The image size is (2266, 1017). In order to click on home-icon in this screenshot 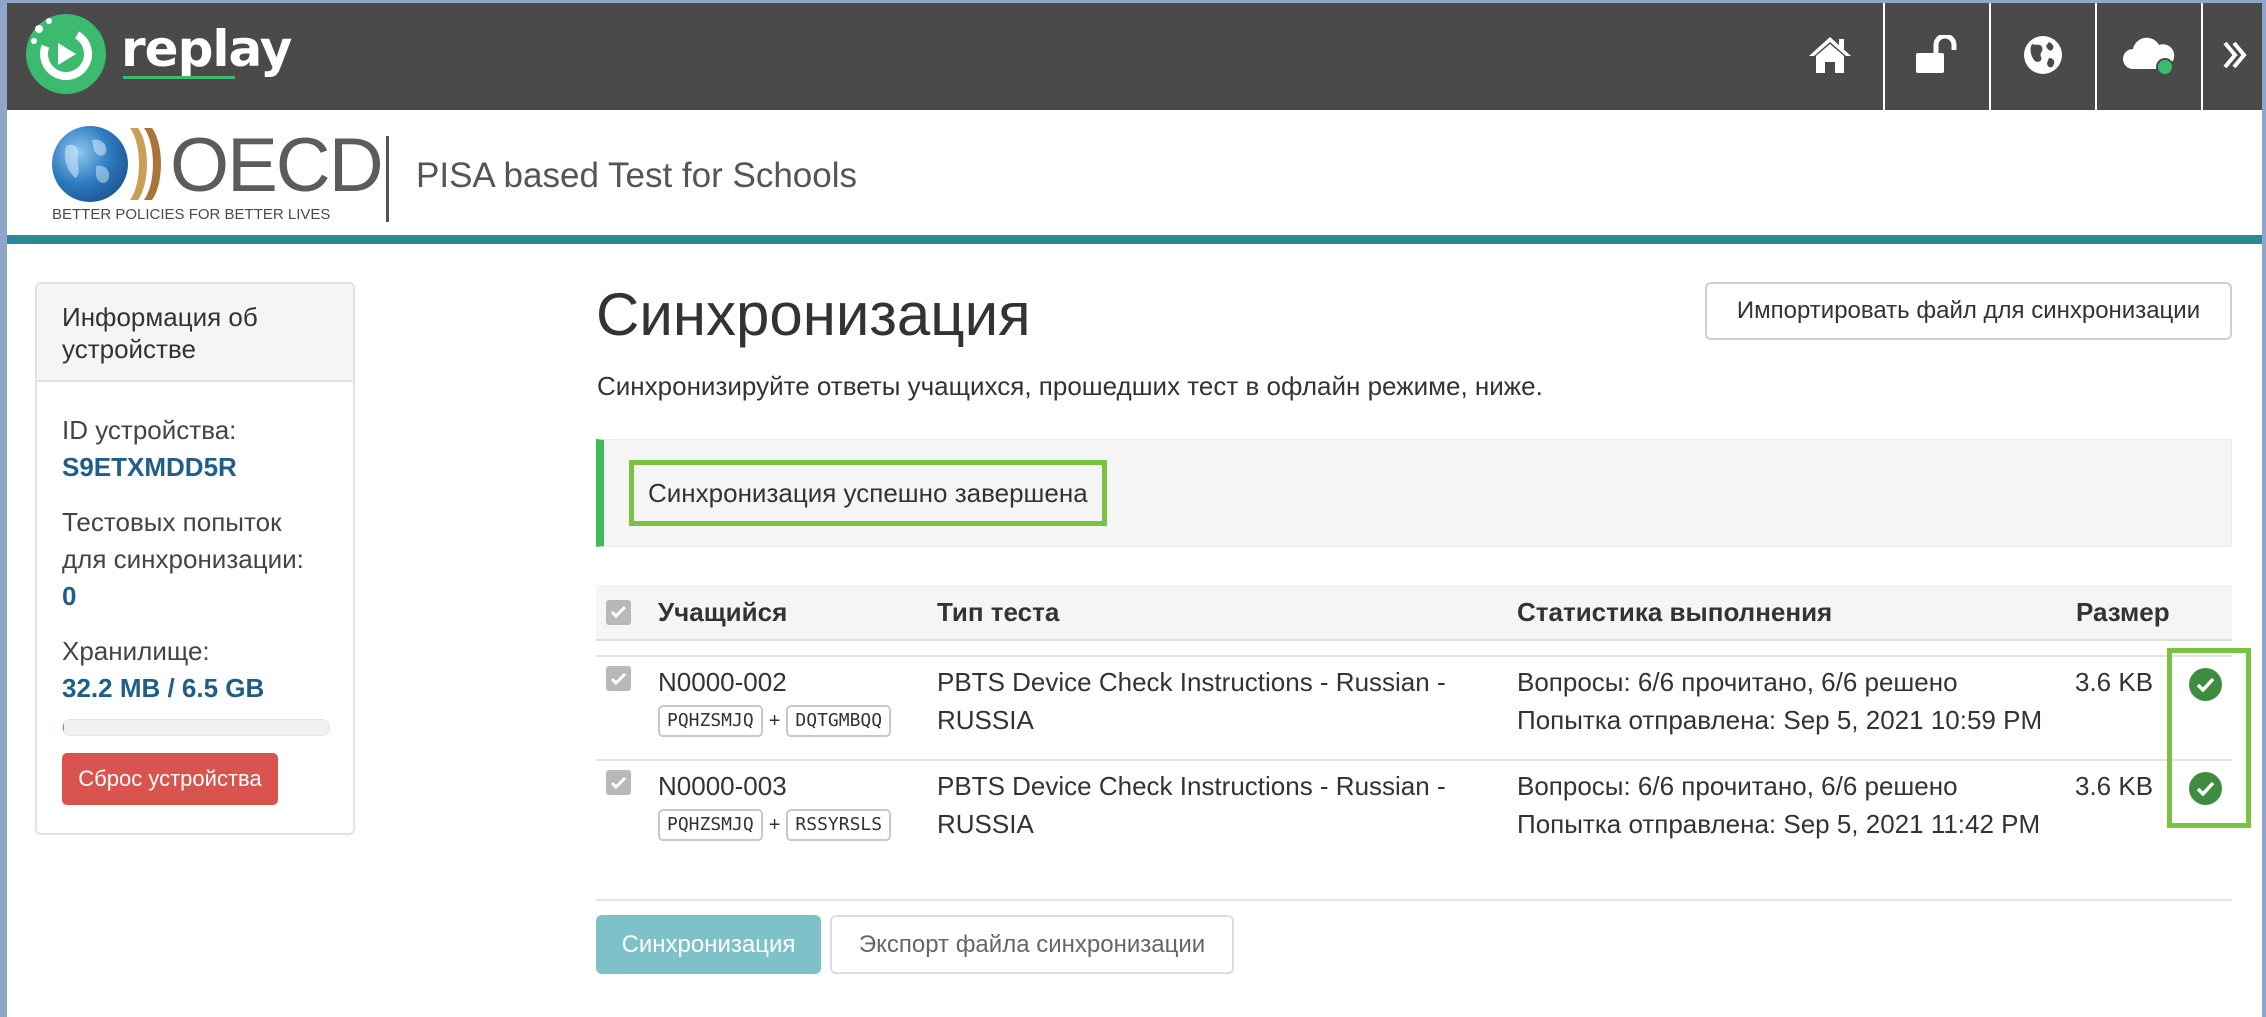, I will do `click(1830, 55)`.